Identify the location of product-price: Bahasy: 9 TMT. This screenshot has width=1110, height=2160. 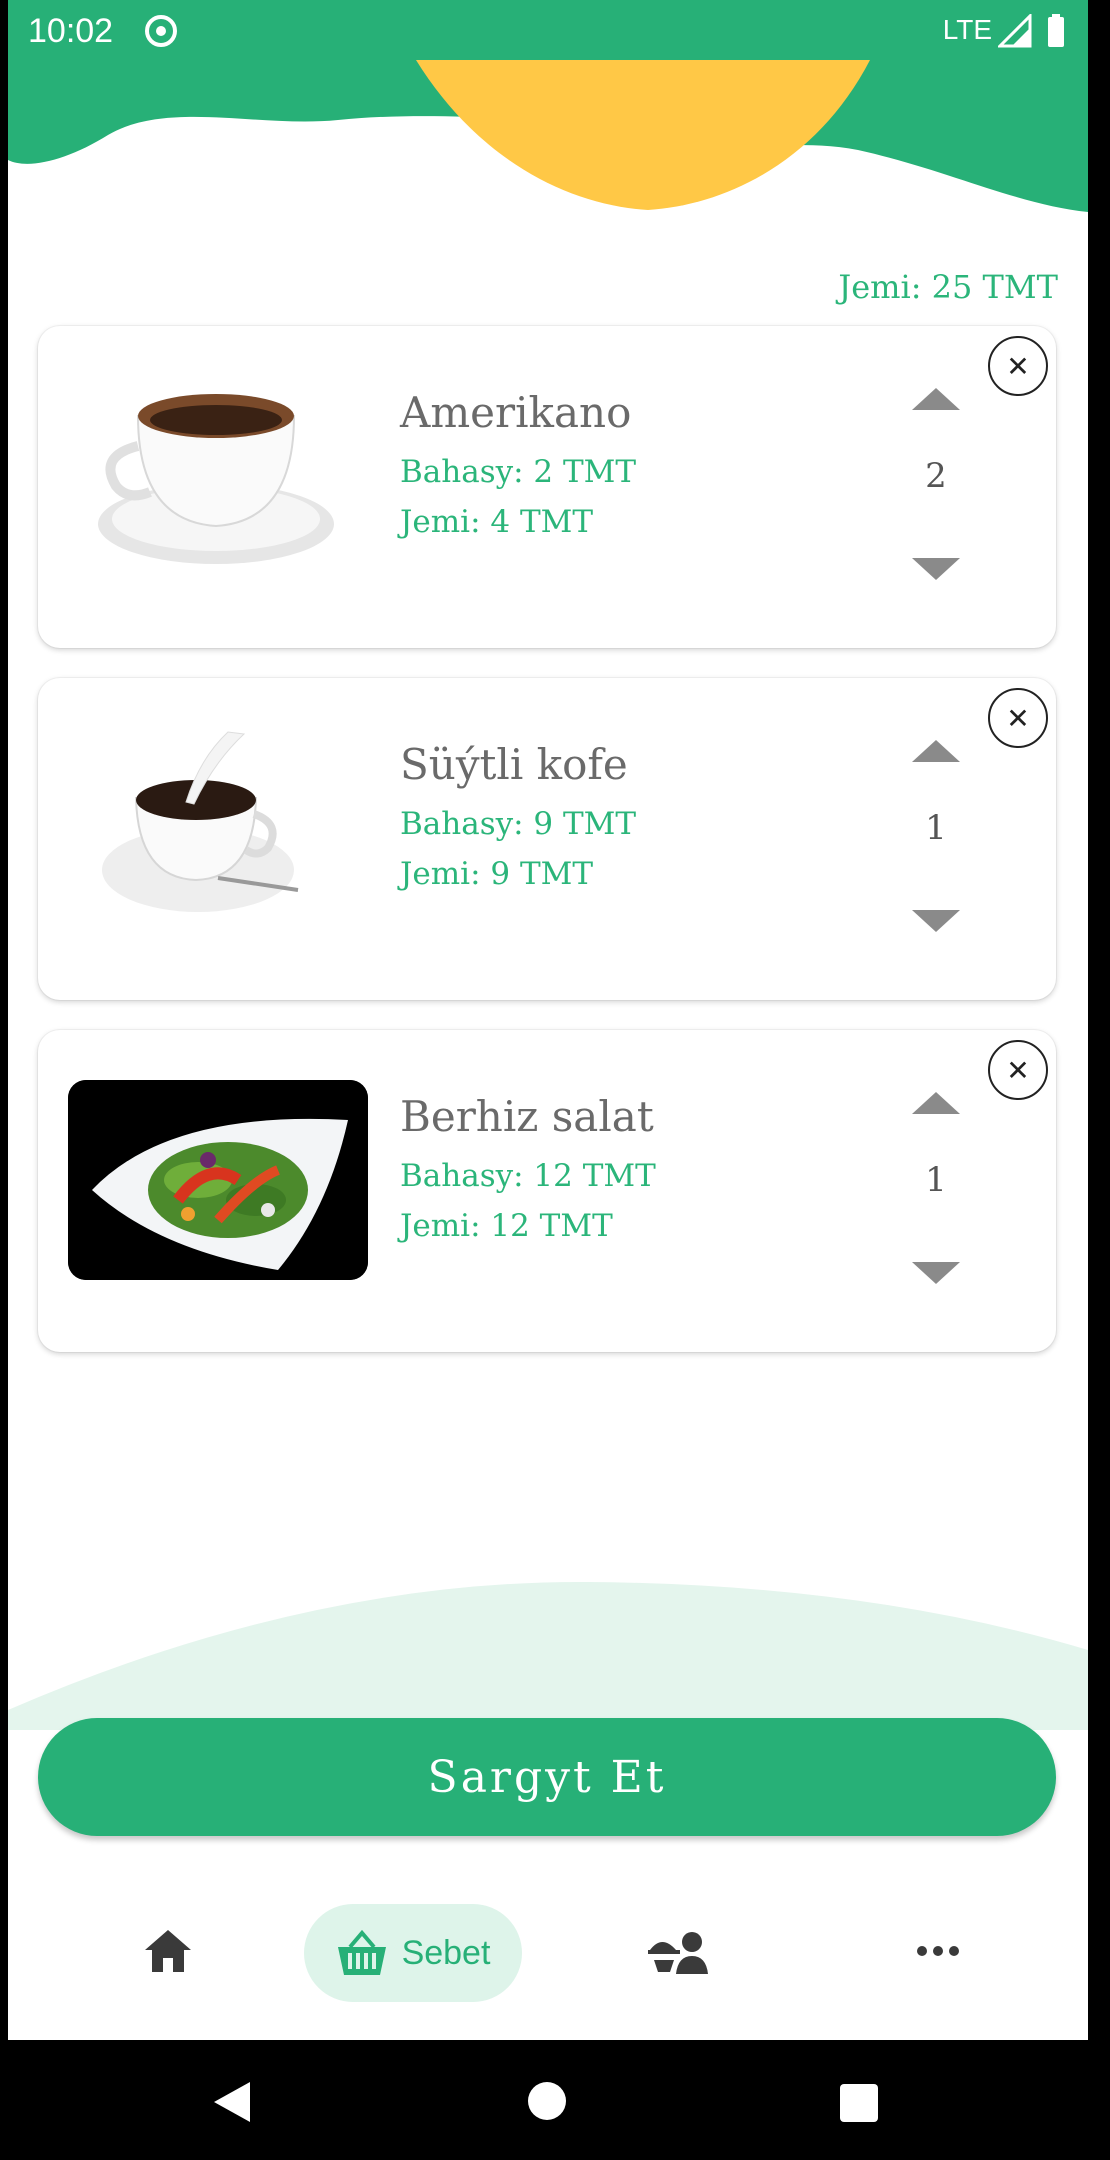
(518, 824).